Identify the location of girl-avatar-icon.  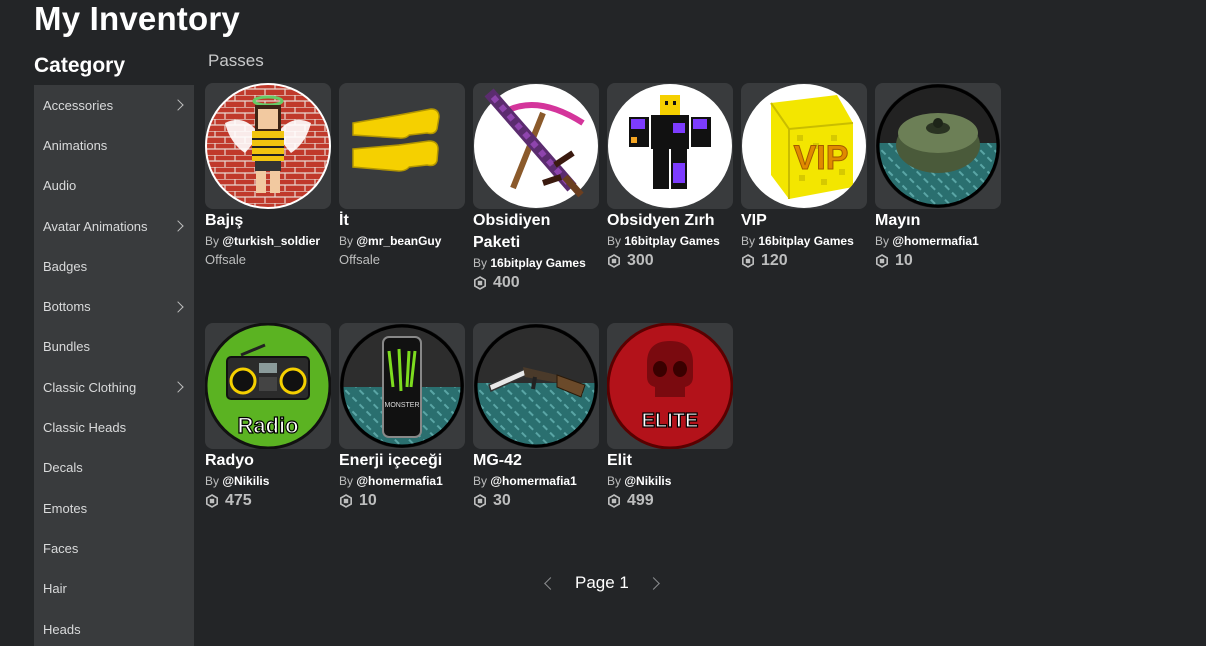
(268, 146).